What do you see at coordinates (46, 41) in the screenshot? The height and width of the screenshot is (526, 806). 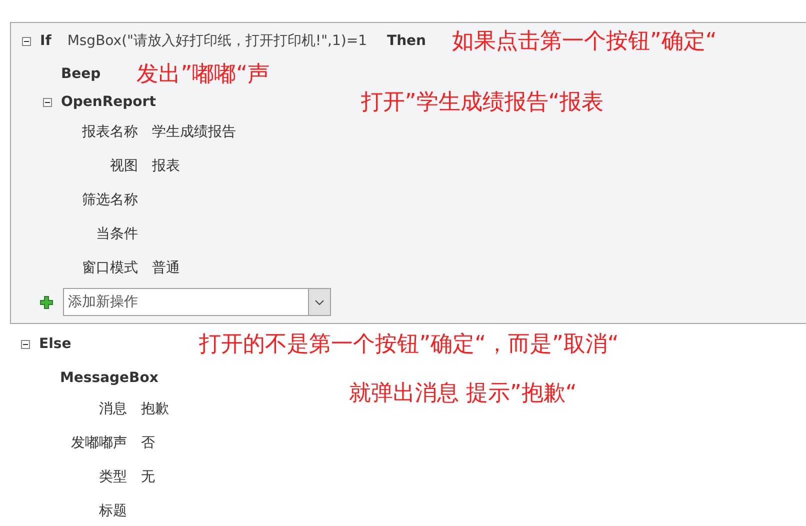 I see `if-keyword: If` at bounding box center [46, 41].